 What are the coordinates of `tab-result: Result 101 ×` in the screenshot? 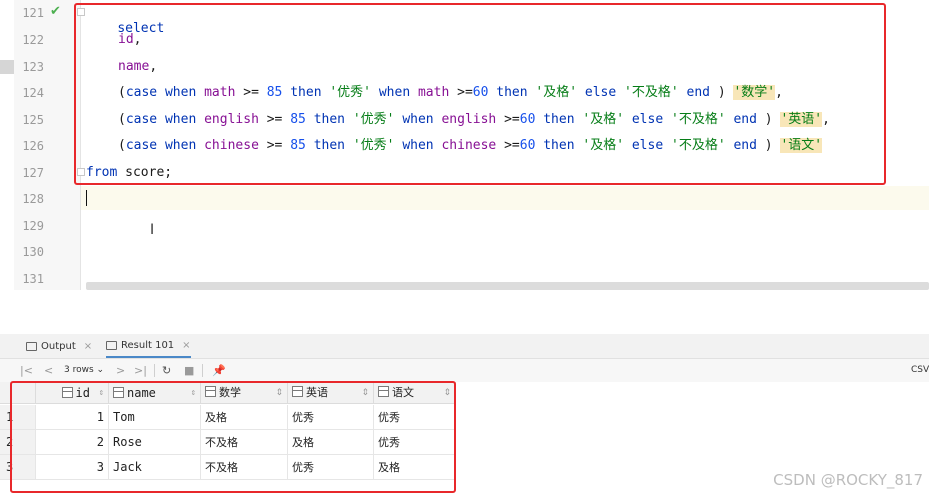 It's located at (148, 346).